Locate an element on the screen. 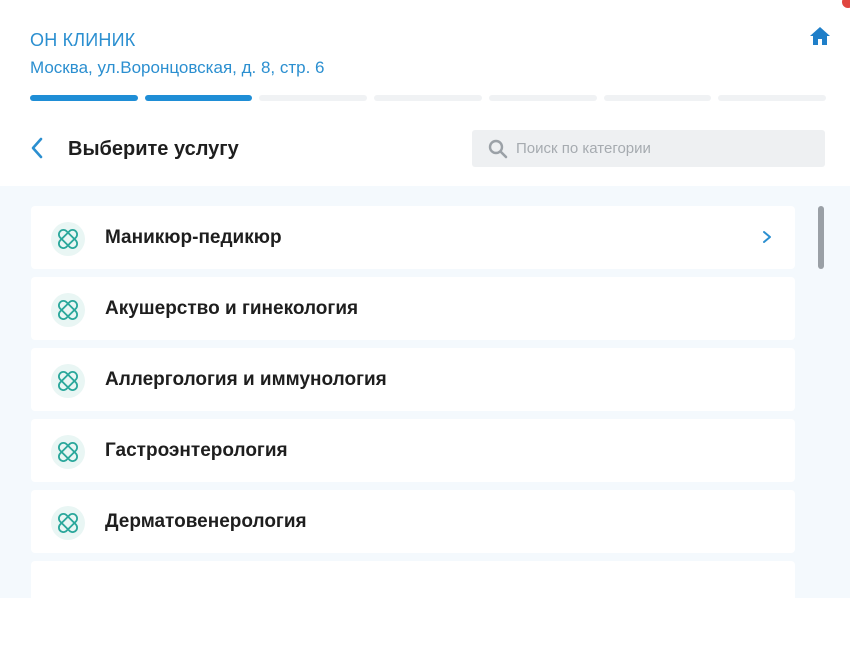  category-item: Маникюр-педикюр is located at coordinates (413, 237).